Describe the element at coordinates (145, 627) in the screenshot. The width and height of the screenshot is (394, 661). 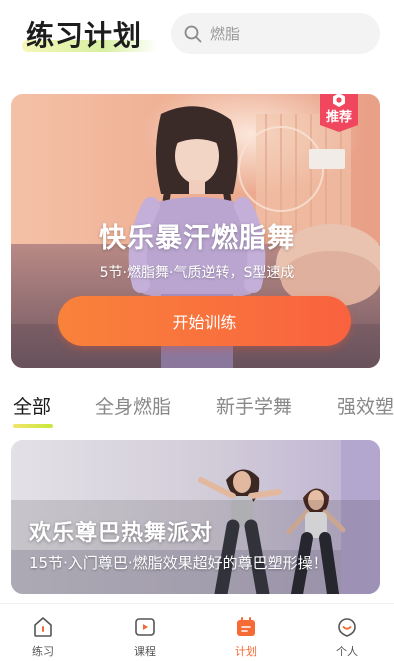
I see `play-icon` at that location.